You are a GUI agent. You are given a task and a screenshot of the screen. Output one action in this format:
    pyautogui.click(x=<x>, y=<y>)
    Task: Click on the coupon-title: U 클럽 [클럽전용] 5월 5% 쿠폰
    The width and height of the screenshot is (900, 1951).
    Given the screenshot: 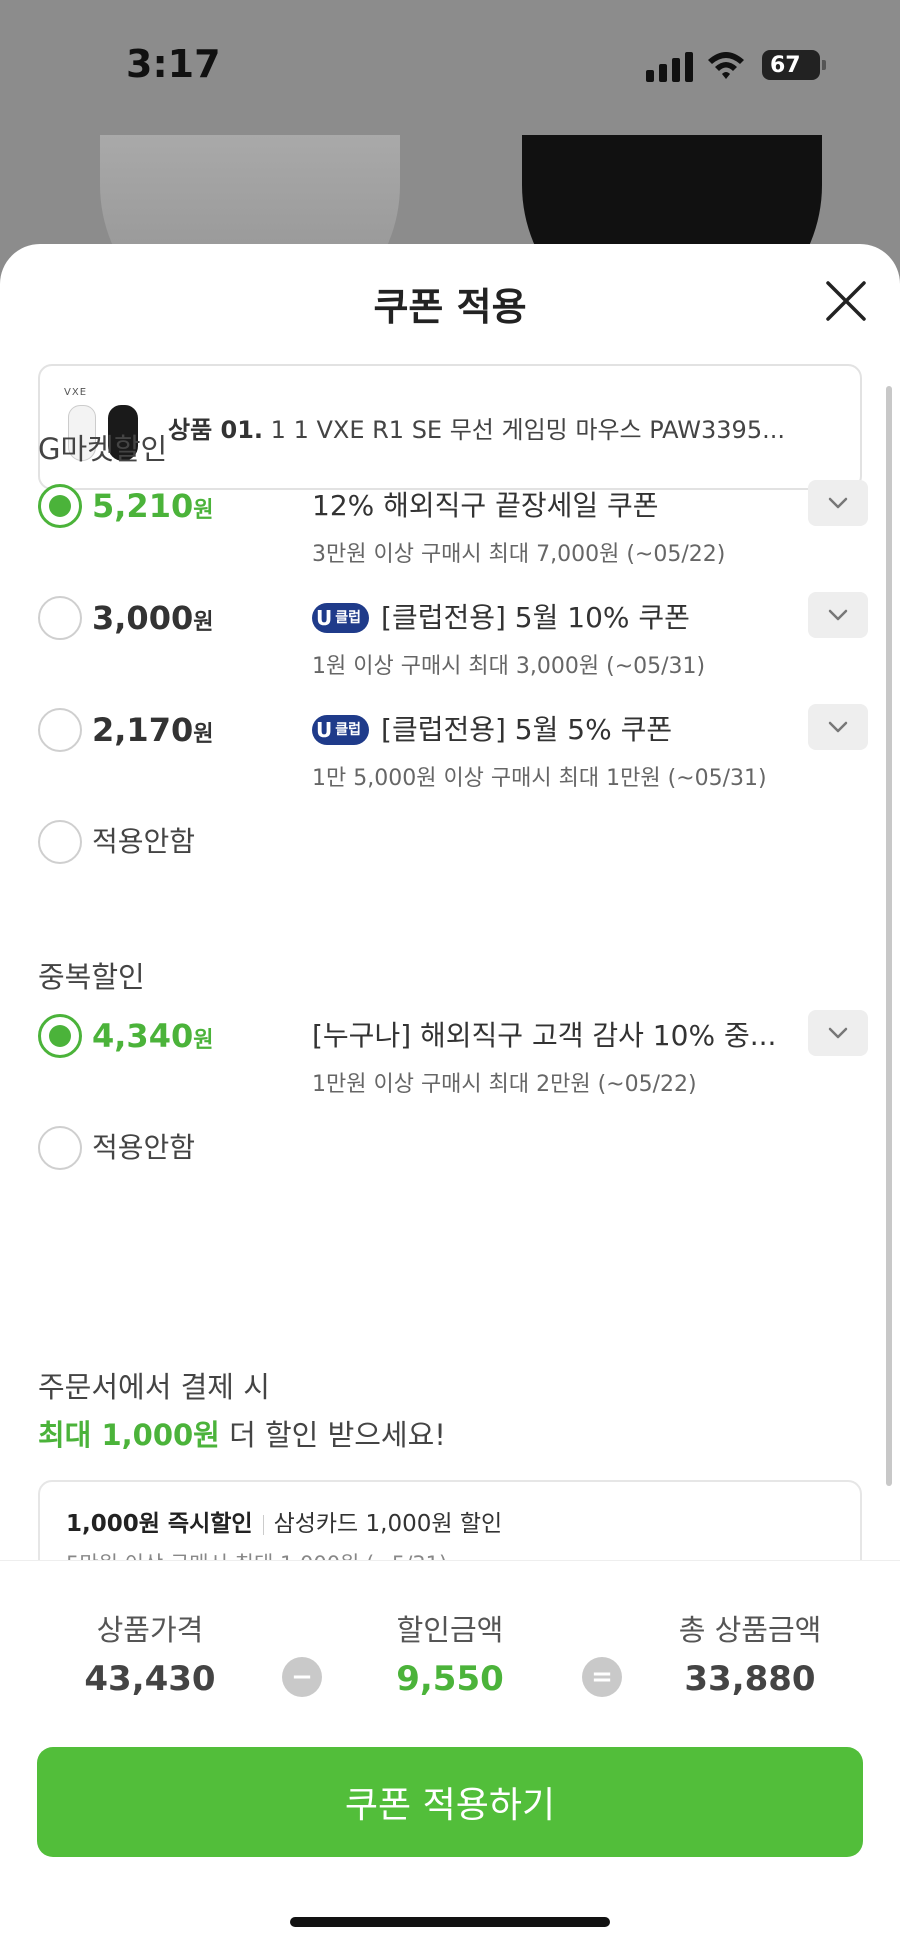 What is the action you would take?
    pyautogui.click(x=492, y=730)
    